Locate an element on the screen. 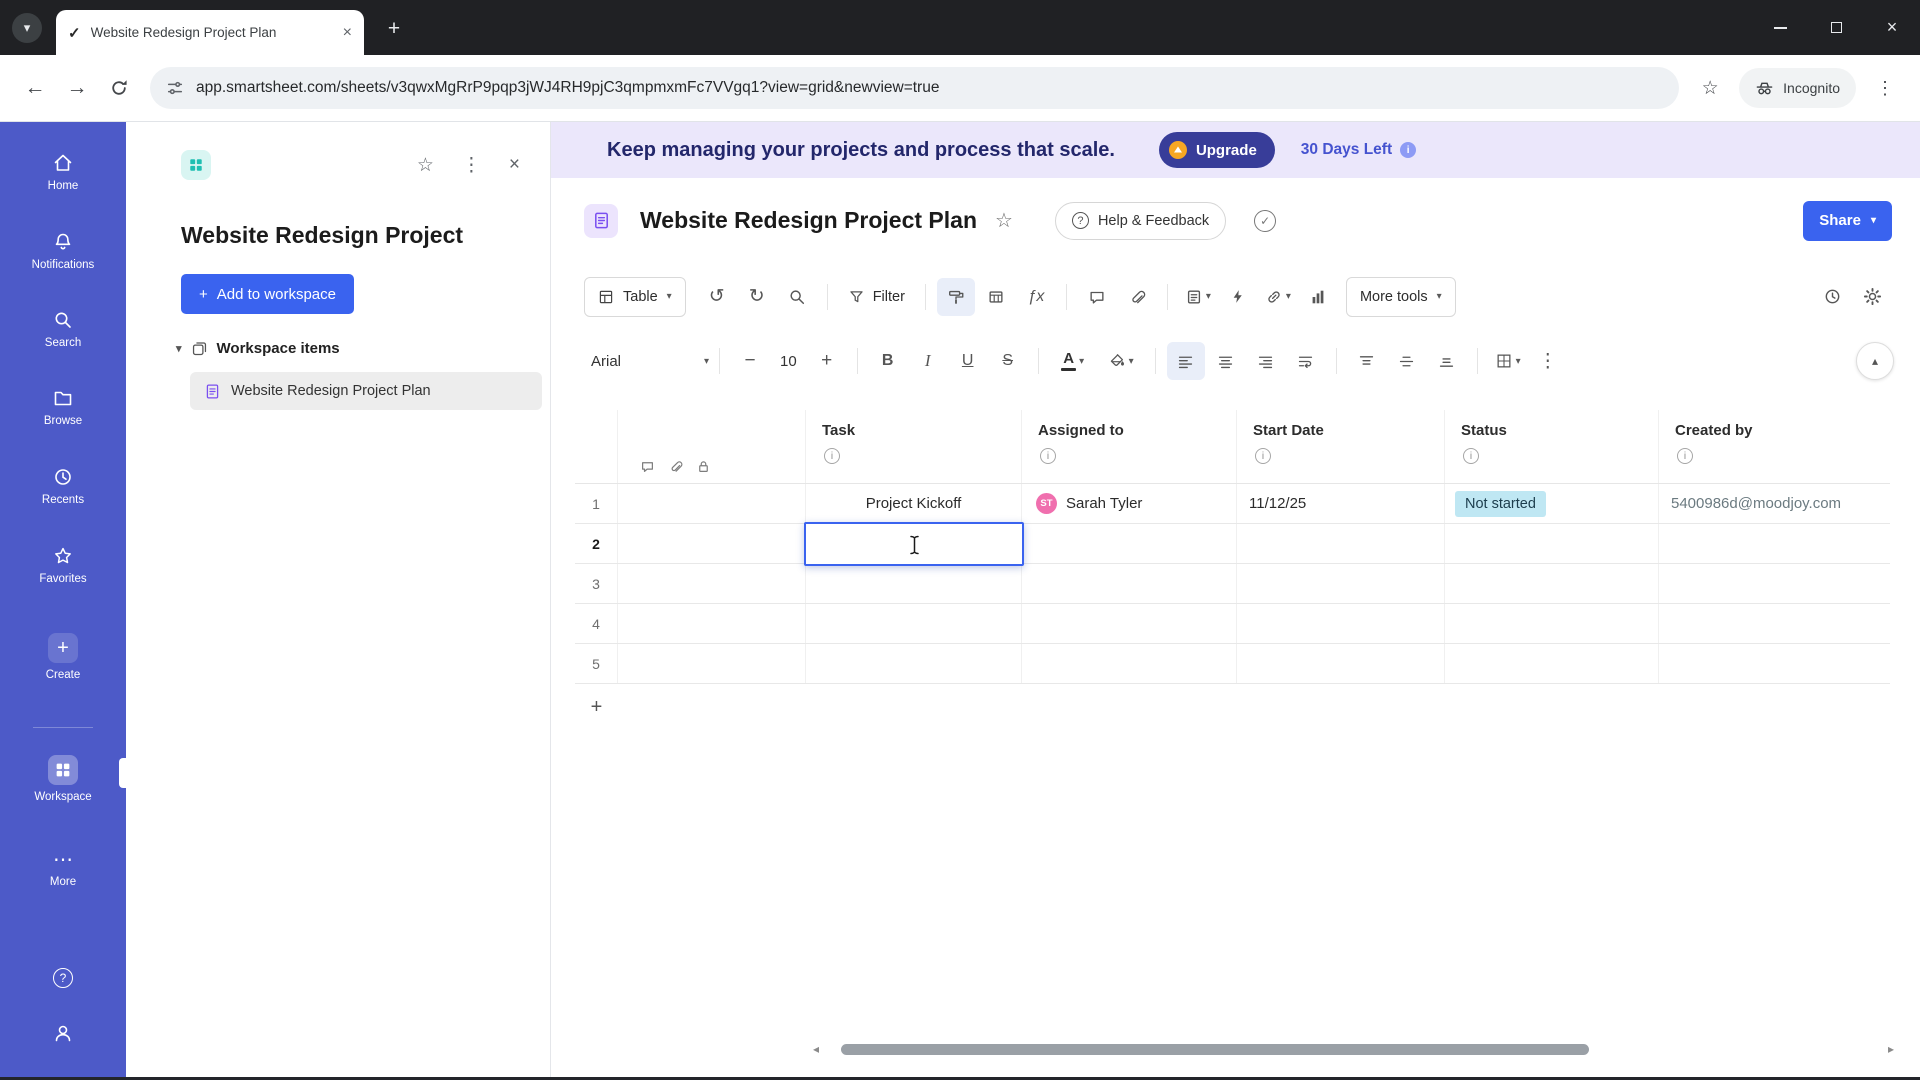 The width and height of the screenshot is (1920, 1080). cell-created-by: 5400986d@moodjoy.com is located at coordinates (1774, 503).